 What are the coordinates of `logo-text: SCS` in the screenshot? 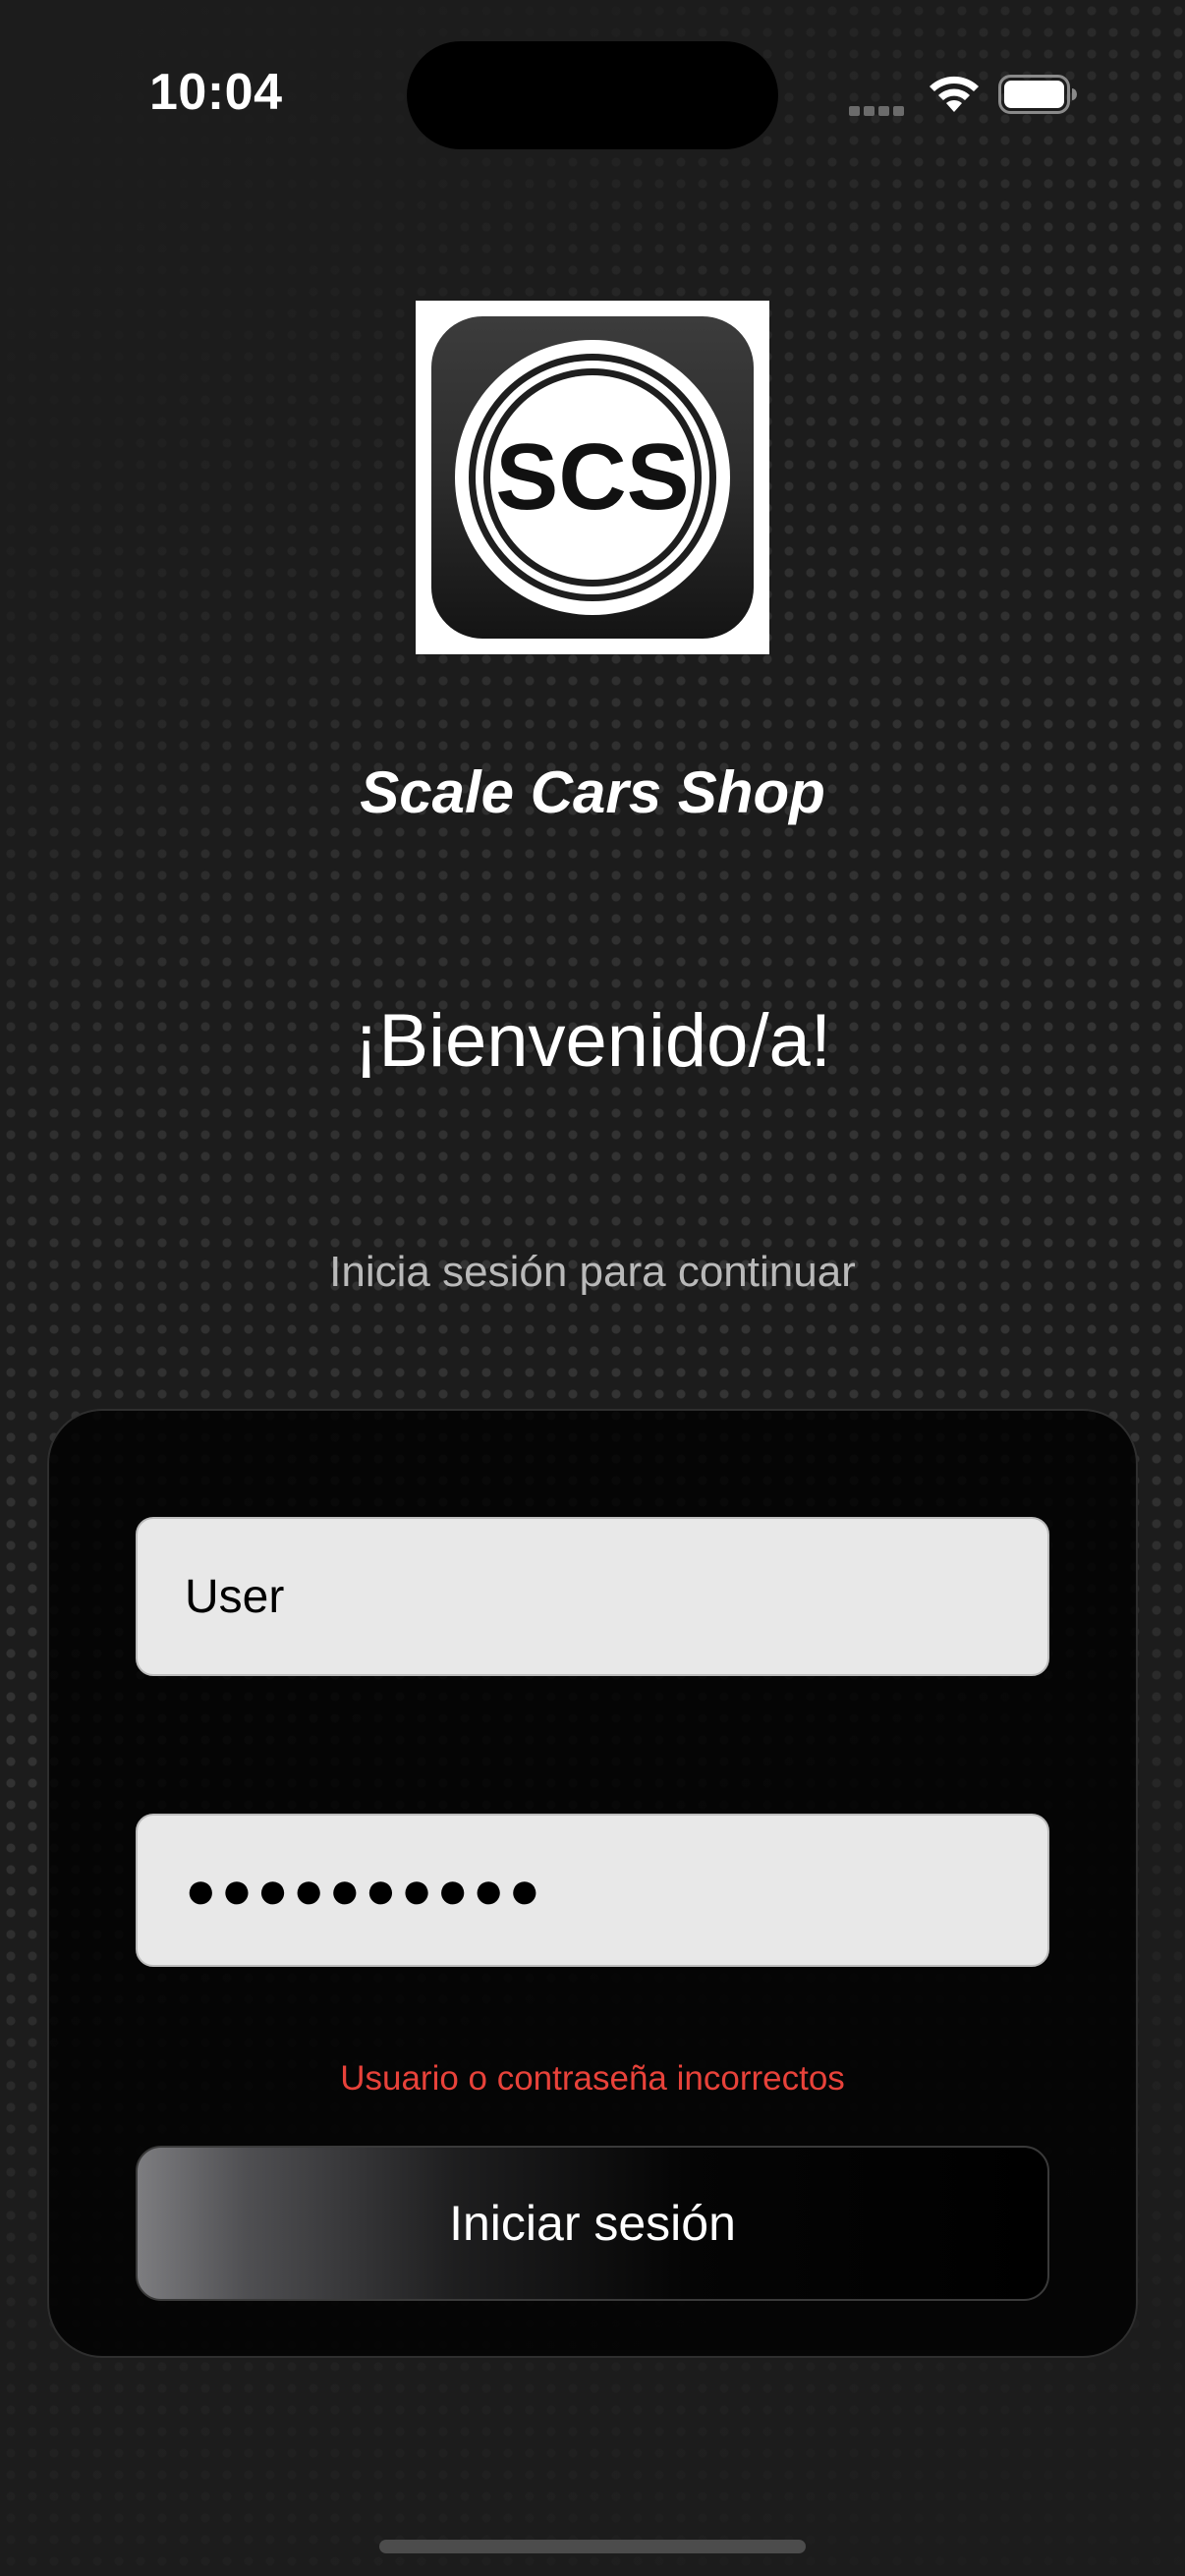 It's located at (592, 477).